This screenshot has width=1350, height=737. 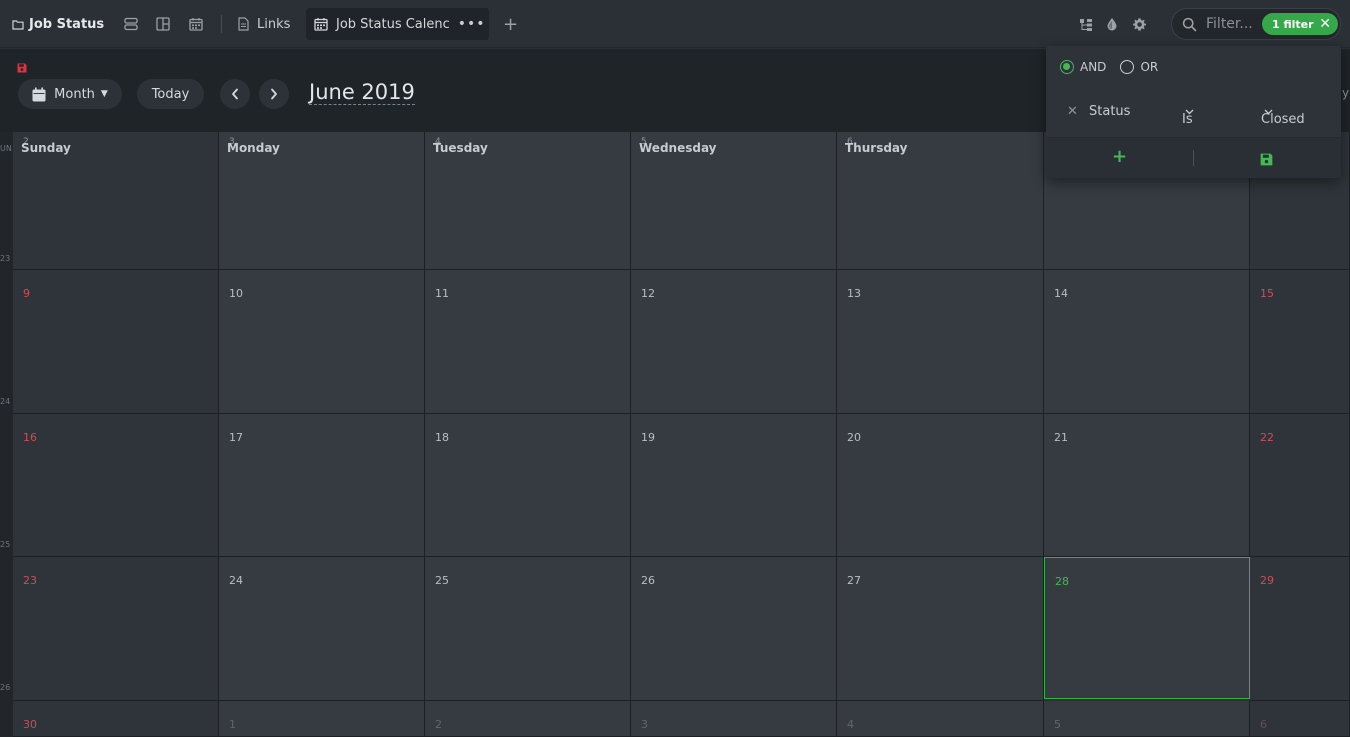 What do you see at coordinates (322, 201) in the screenshot?
I see `day-cell: 3 Monday` at bounding box center [322, 201].